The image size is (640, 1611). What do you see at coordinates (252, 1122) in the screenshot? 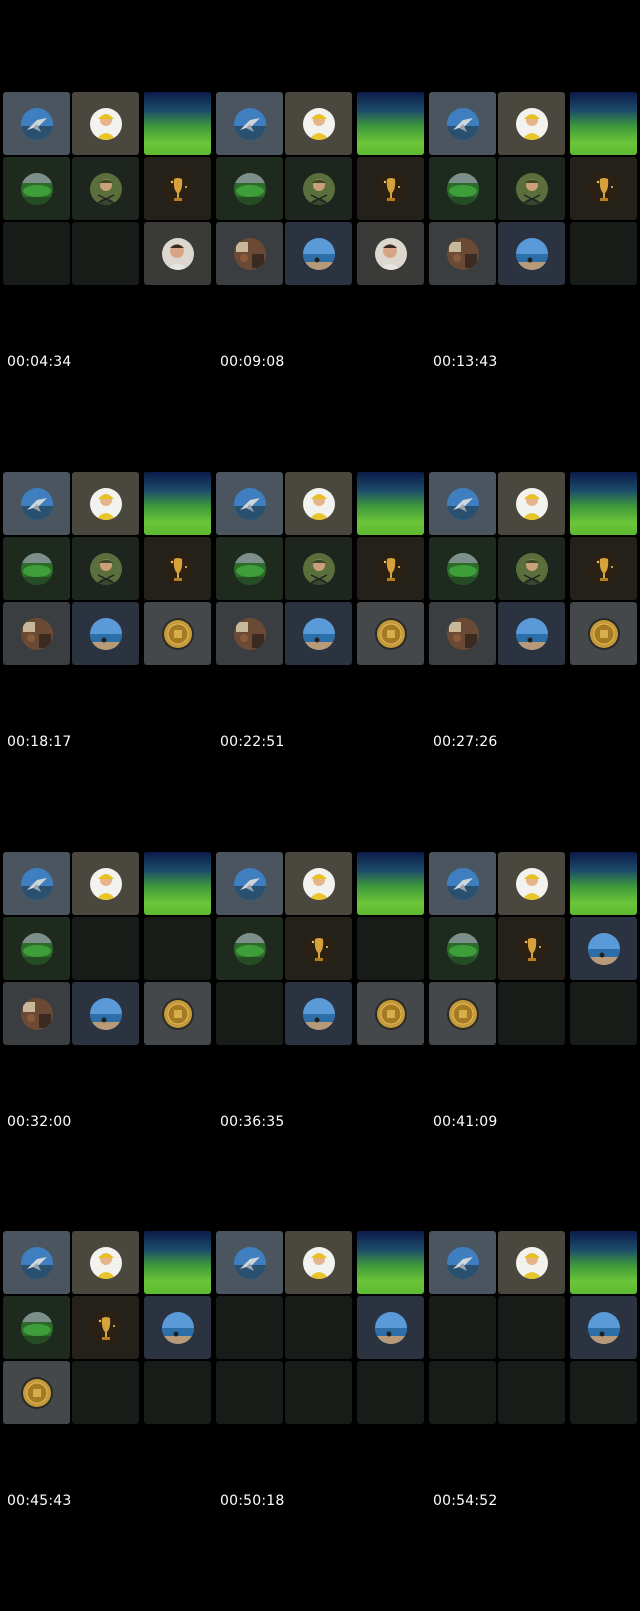
I see `timestamp-label: 00:36:35` at bounding box center [252, 1122].